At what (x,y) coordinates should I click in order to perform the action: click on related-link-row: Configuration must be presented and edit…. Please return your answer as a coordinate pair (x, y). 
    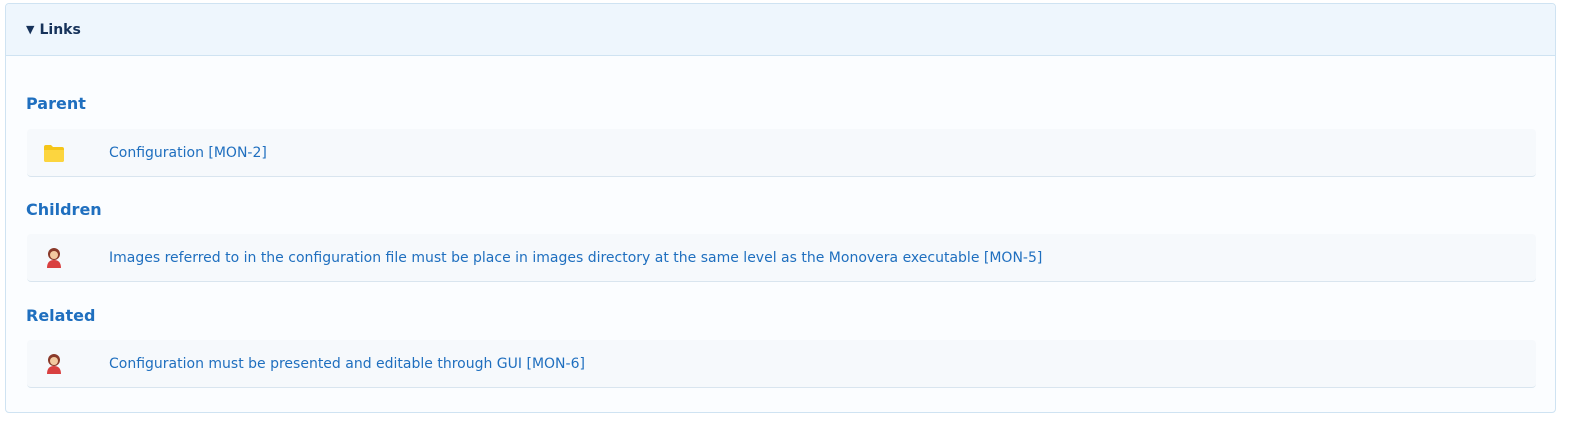
    Looking at the image, I should click on (781, 364).